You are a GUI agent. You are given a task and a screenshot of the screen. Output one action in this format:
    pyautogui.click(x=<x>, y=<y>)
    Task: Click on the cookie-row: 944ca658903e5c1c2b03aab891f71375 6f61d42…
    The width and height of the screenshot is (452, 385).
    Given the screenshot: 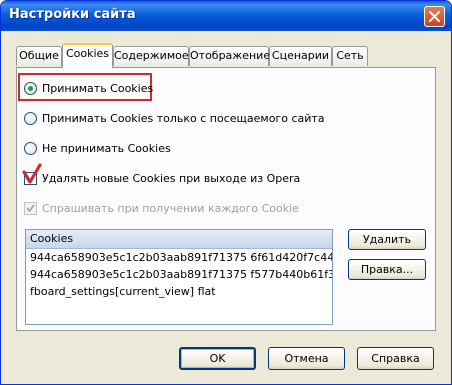 What is the action you would take?
    pyautogui.click(x=179, y=257)
    